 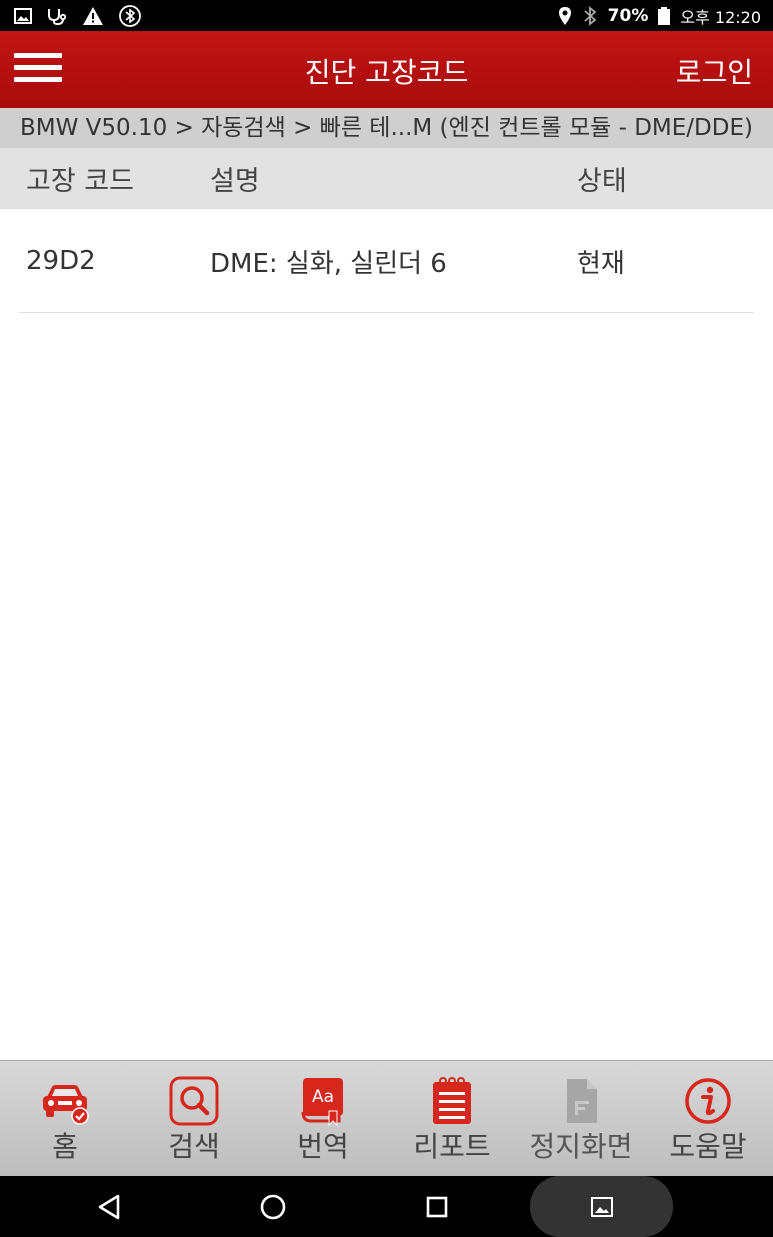 I want to click on fault-code-cell: 29D2, so click(x=61, y=261).